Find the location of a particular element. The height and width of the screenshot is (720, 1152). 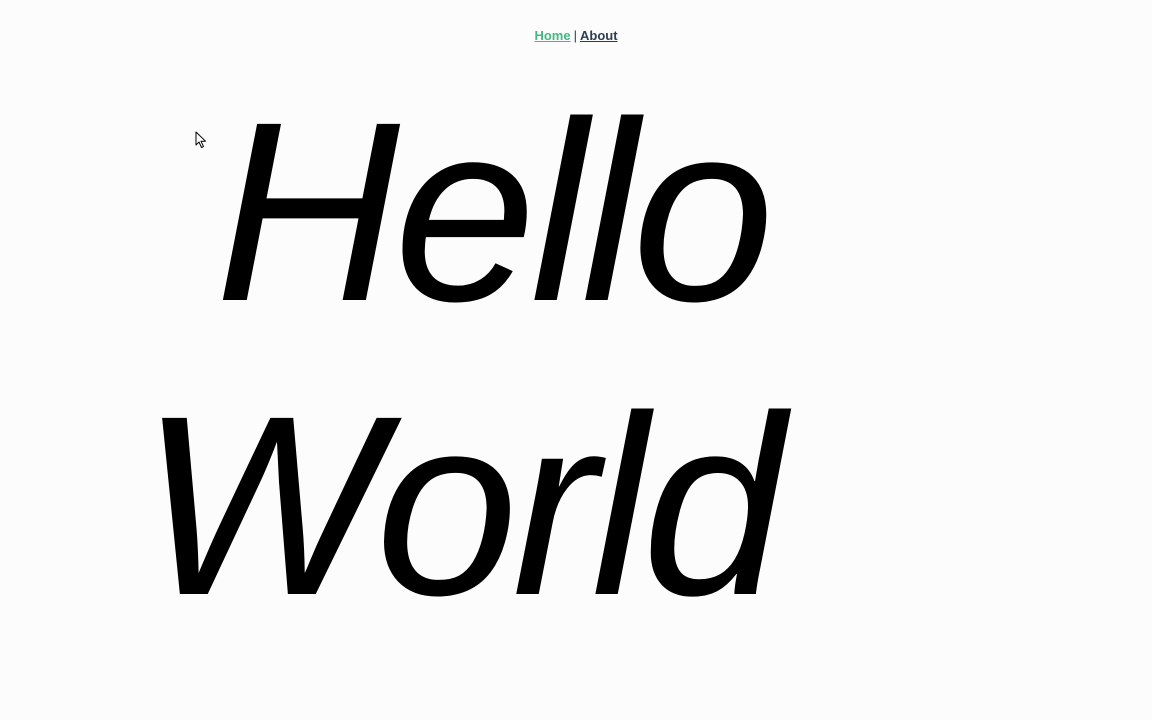

nav-link-home: Home is located at coordinates (552, 35).